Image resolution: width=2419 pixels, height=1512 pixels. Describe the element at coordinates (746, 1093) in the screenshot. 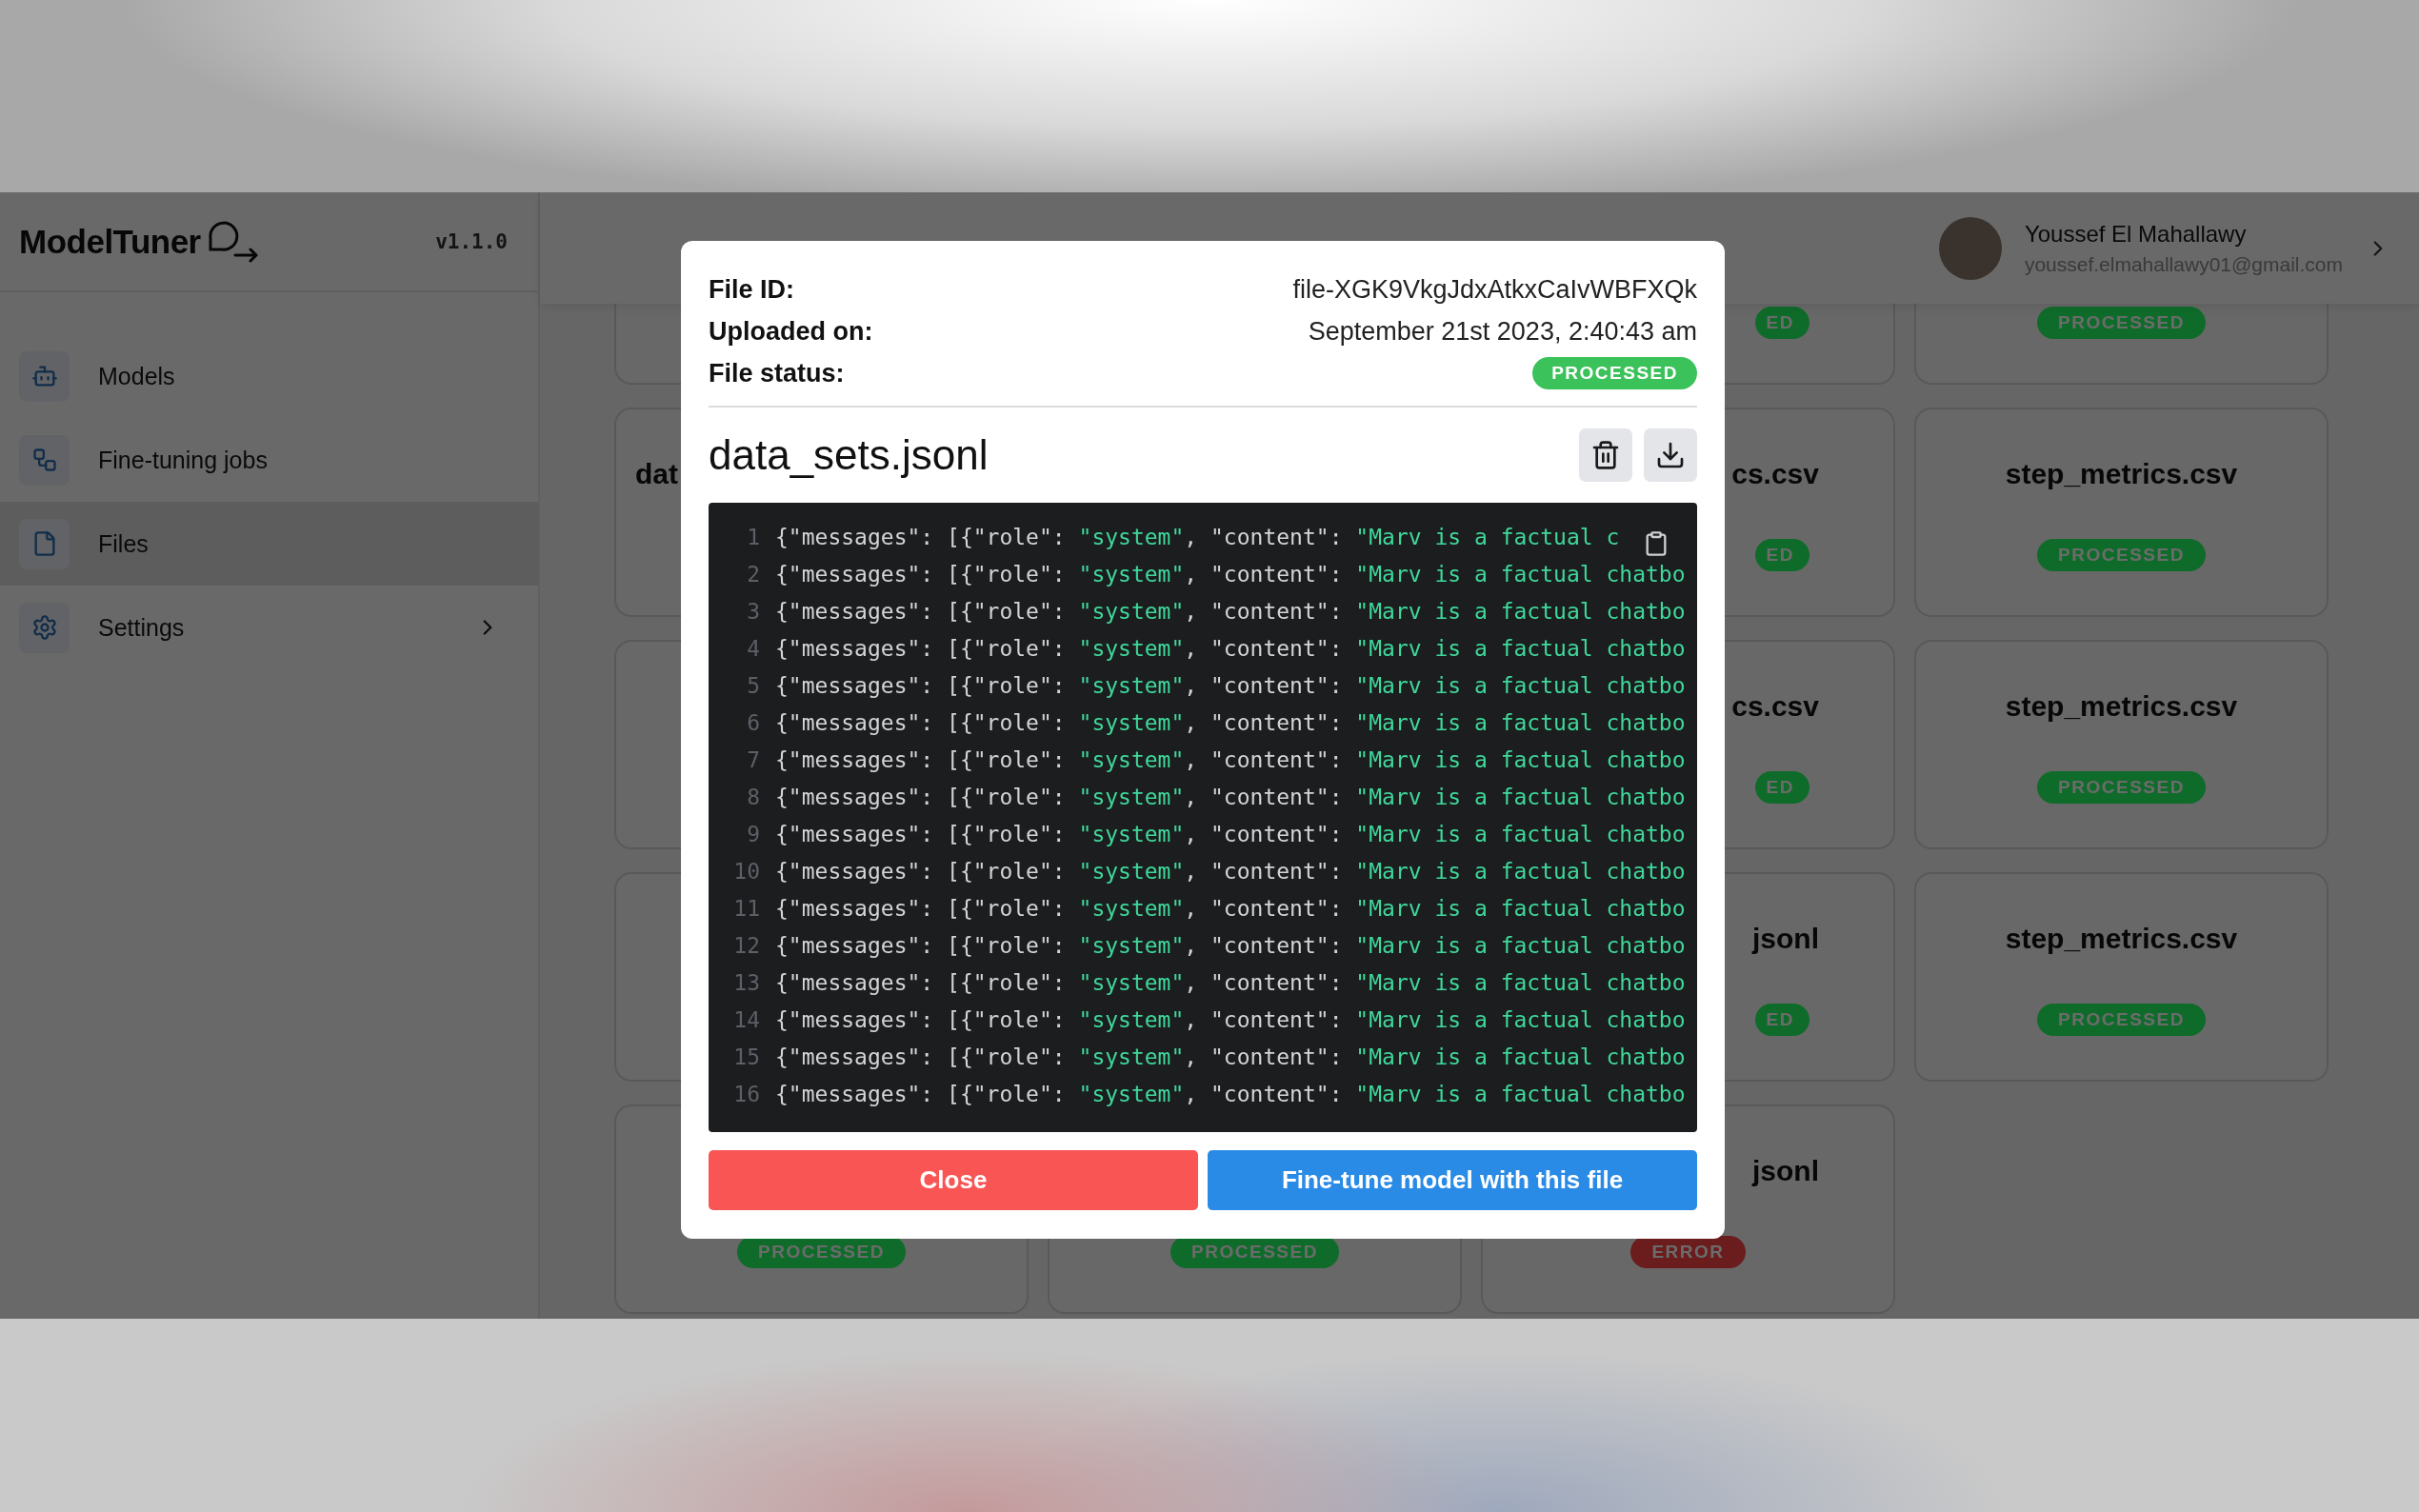

I see `line-number: 16` at that location.